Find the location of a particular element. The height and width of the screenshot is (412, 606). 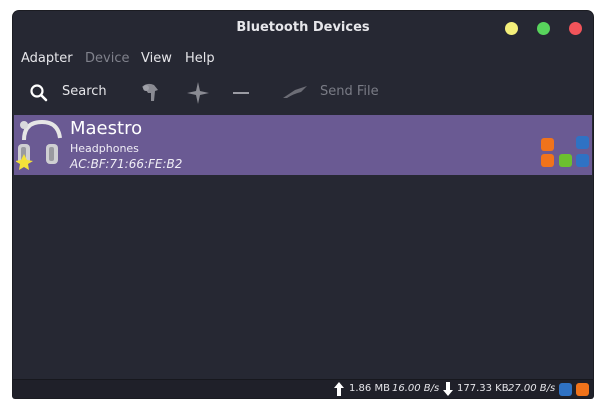

download-rate-value: 27.00 B/s is located at coordinates (532, 388).